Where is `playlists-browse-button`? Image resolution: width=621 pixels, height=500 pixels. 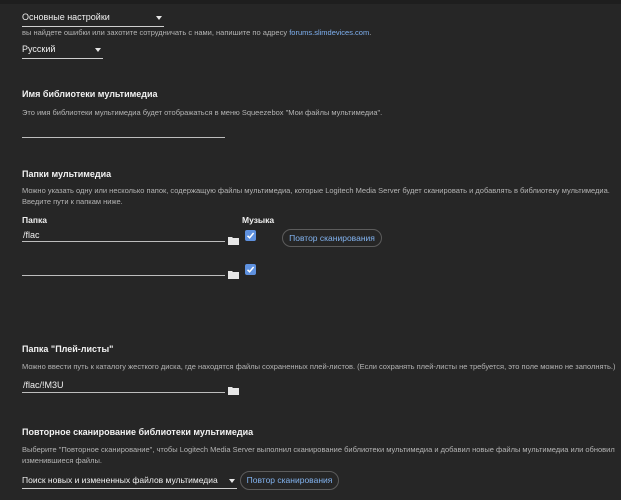
playlists-browse-button is located at coordinates (233, 391).